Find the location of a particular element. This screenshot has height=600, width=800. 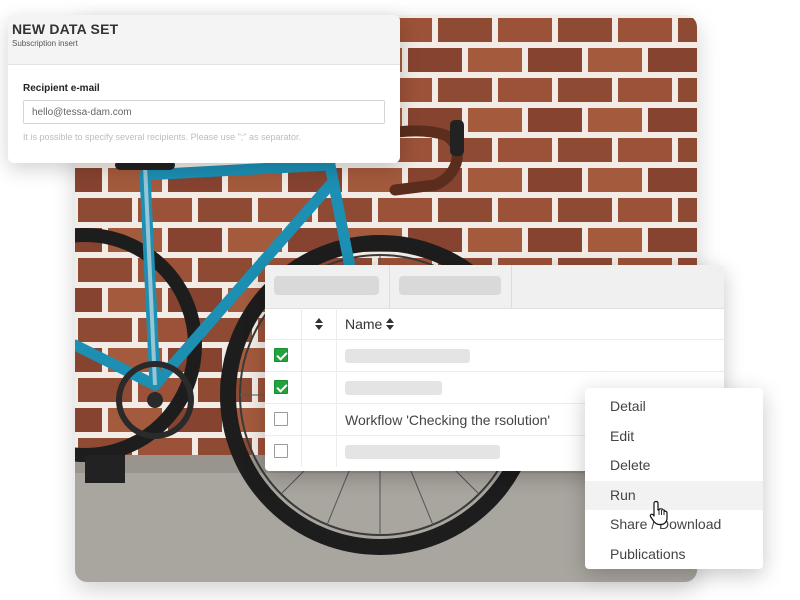

menu-item-share-download: Share / Download is located at coordinates (674, 525).